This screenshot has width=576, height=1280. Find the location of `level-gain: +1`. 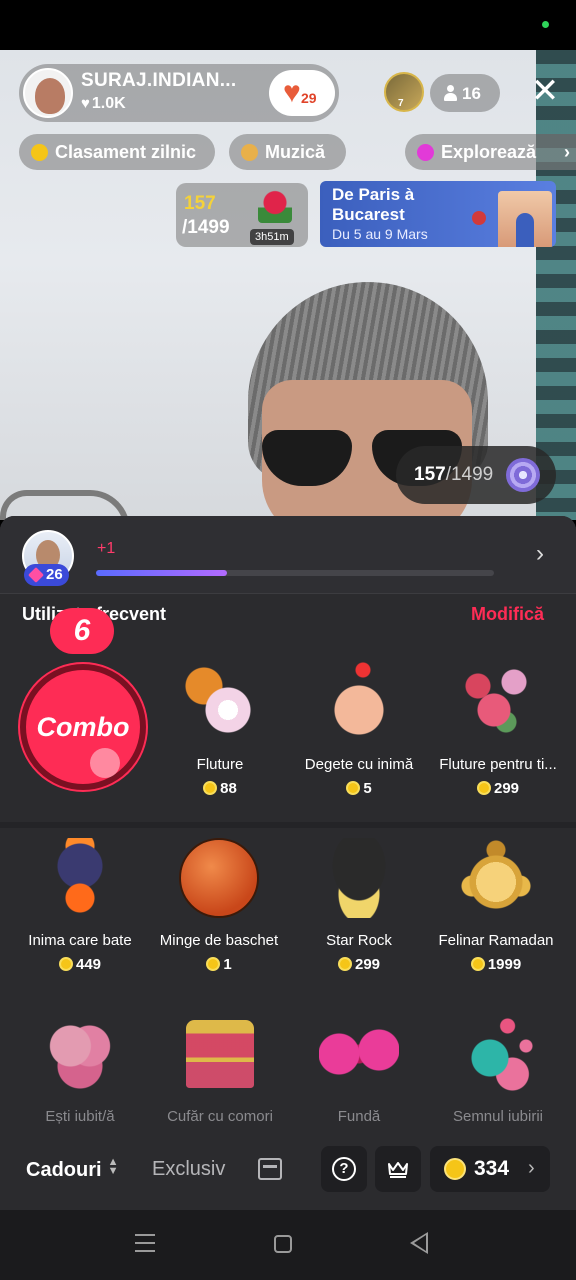

level-gain: +1 is located at coordinates (106, 548).